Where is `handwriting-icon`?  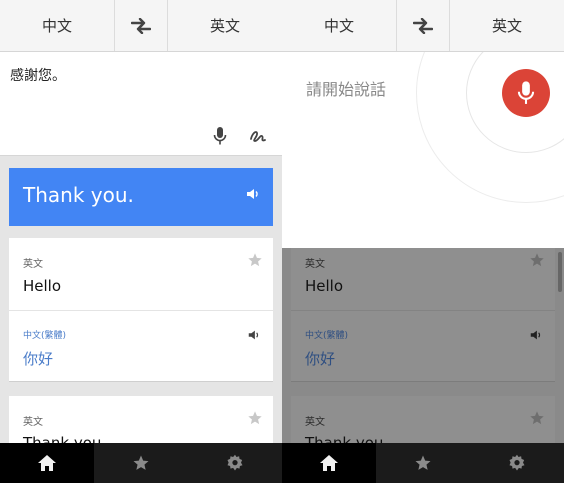 handwriting-icon is located at coordinates (258, 136).